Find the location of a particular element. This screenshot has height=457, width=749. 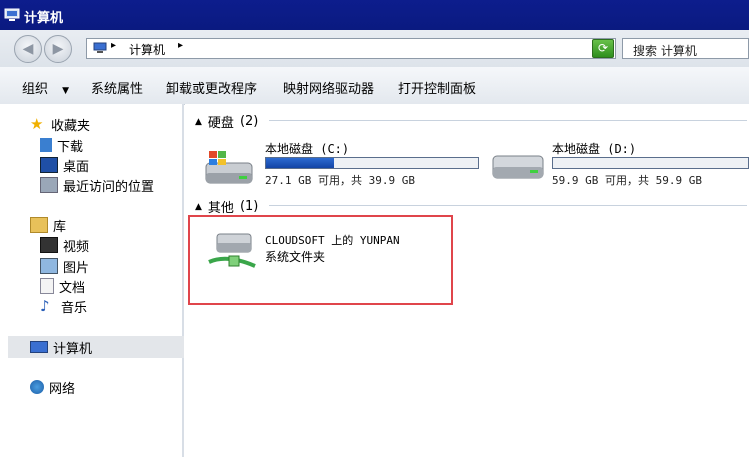

refresh-icon: ⟳ is located at coordinates (603, 48).